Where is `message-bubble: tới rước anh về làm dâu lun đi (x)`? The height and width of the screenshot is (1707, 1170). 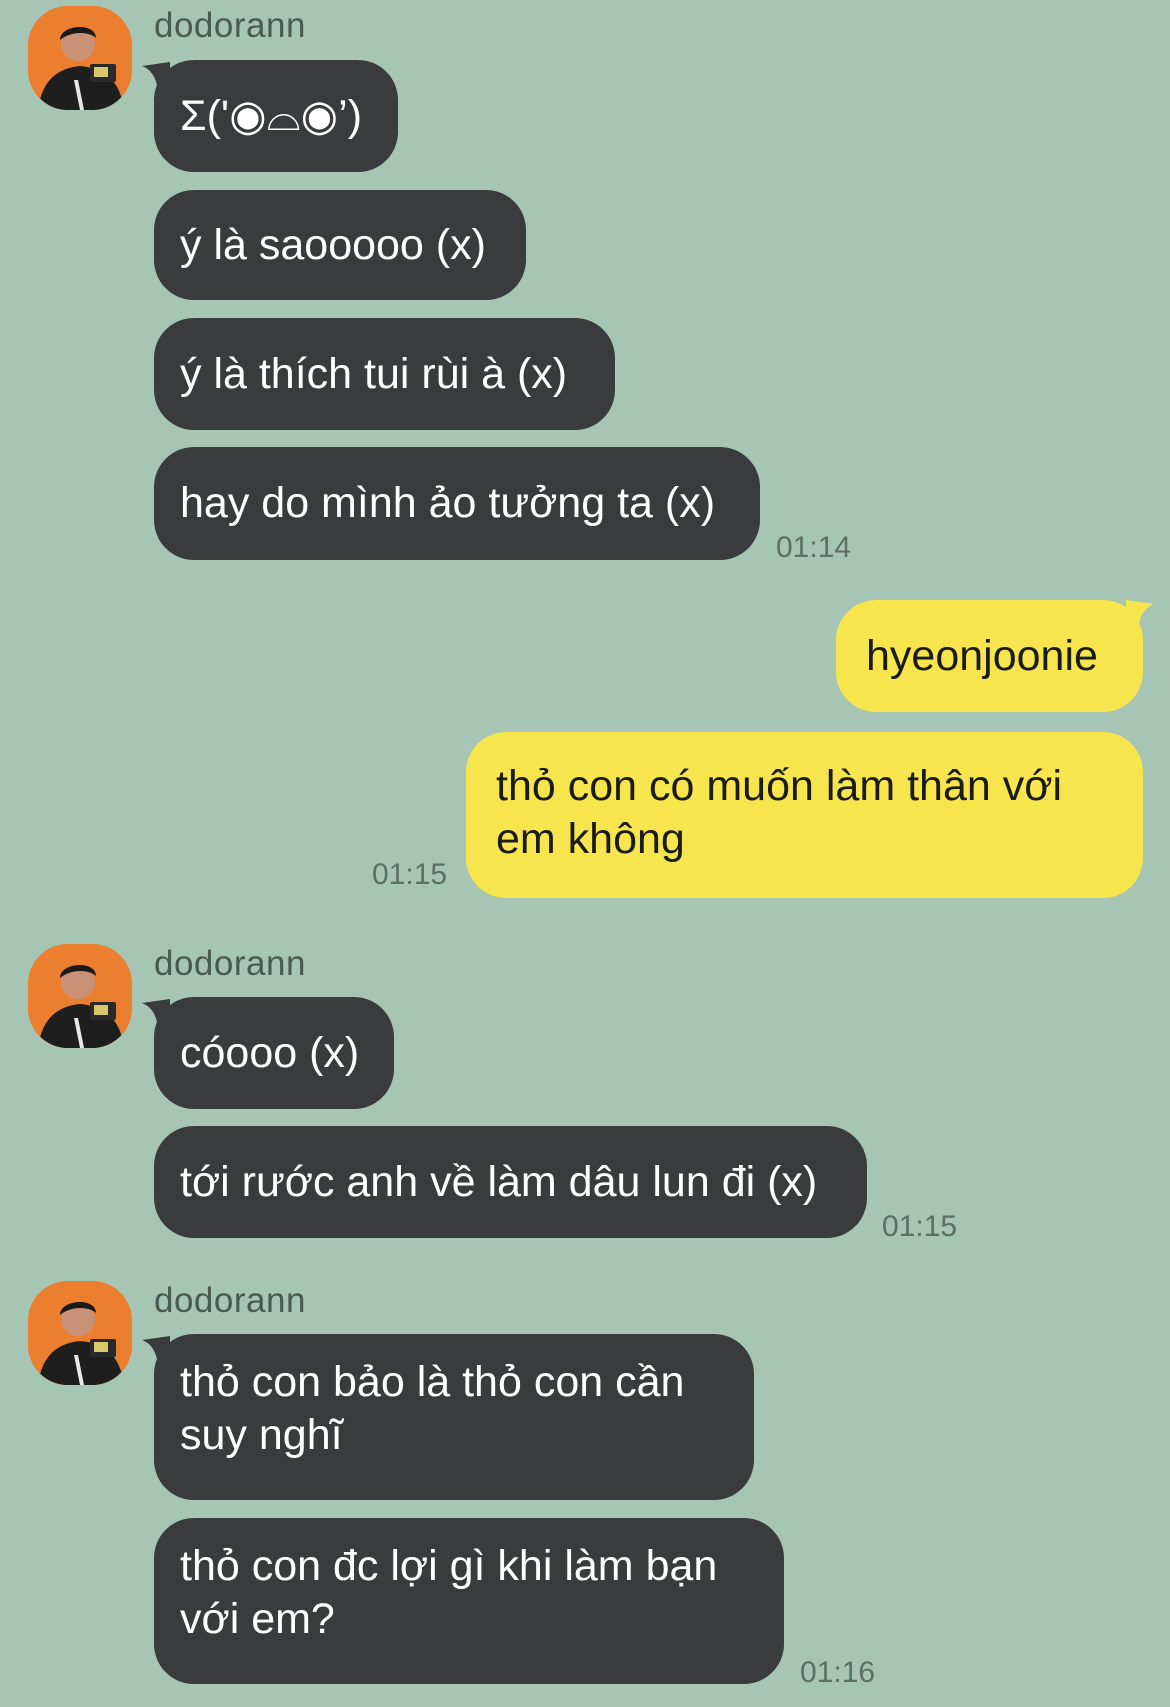 message-bubble: tới rước anh về làm dâu lun đi (x) is located at coordinates (510, 1182).